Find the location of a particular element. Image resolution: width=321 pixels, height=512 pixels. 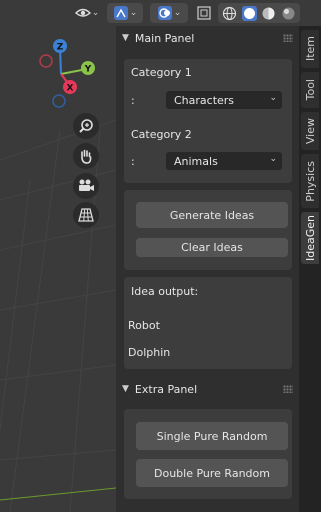

rendered-shading-icon is located at coordinates (288, 13).